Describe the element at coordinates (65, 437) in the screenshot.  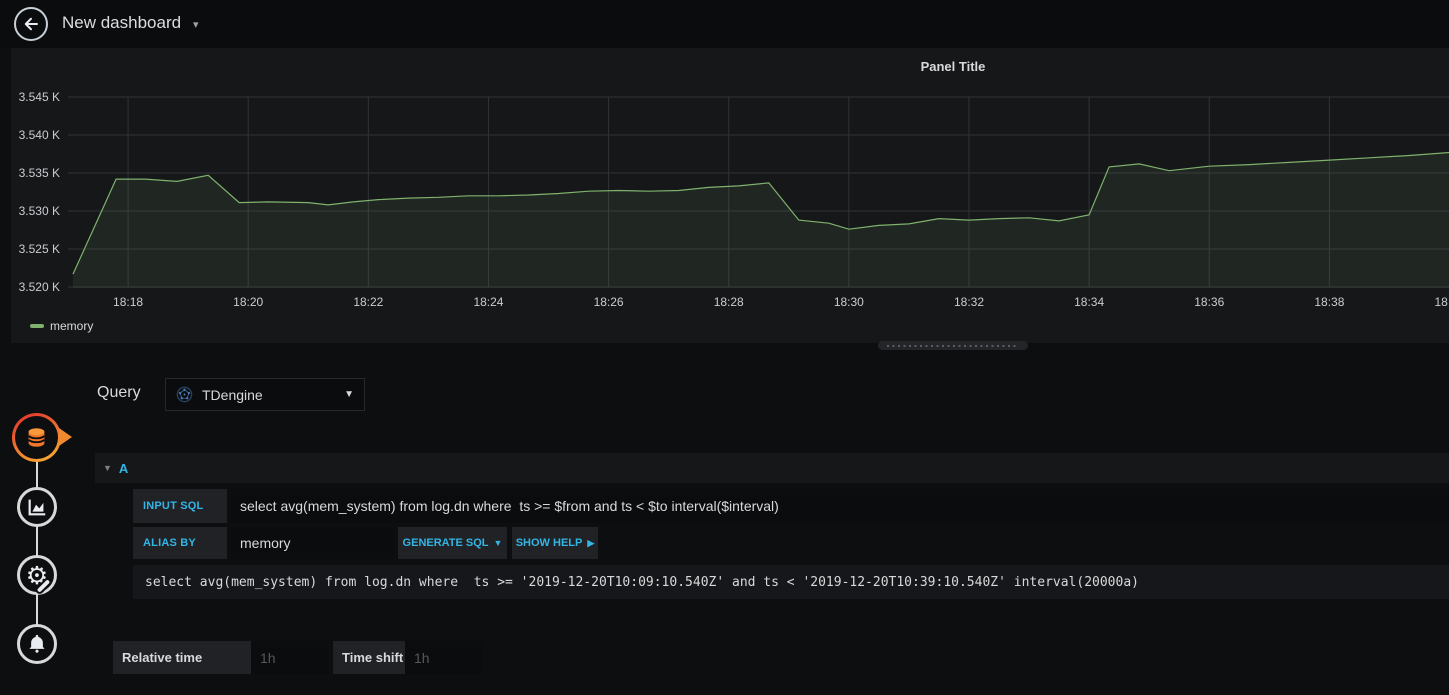
I see `active-tab-pointer` at that location.